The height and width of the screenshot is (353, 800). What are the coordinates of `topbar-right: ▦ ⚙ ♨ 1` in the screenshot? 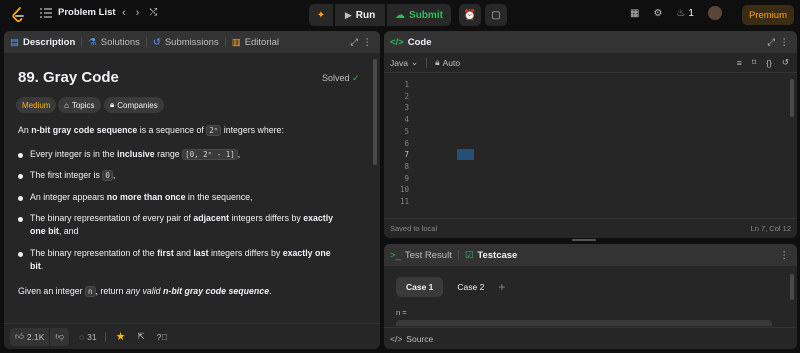 It's located at (676, 13).